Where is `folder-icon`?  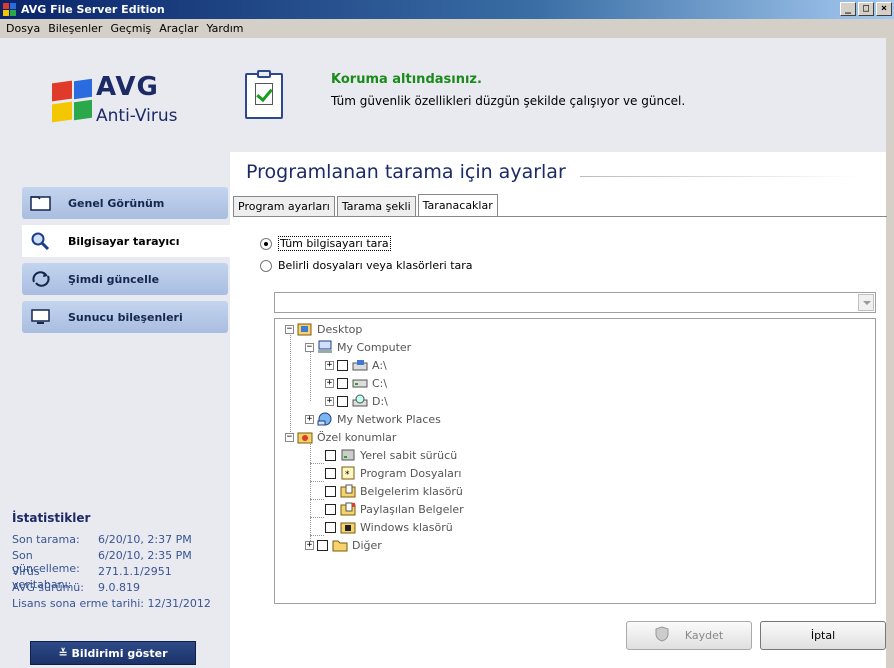 folder-icon is located at coordinates (340, 545).